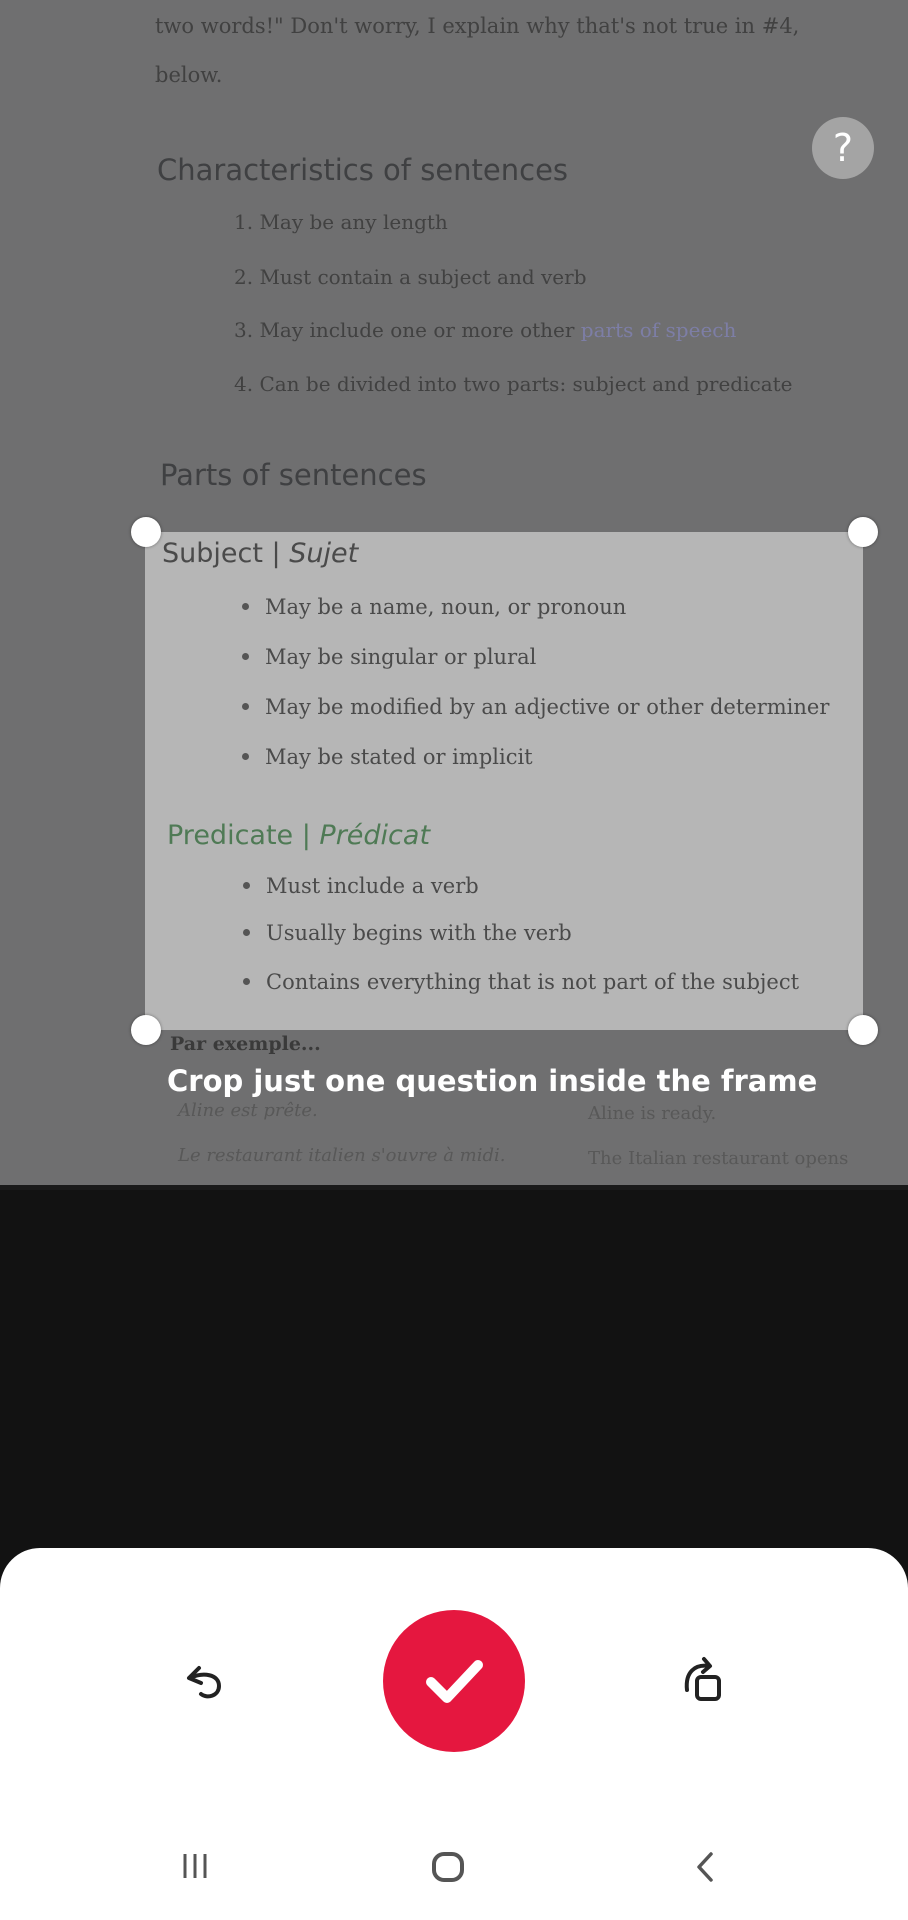 The image size is (908, 1920). I want to click on characteristics-heading: Characteristics of sentences, so click(363, 170).